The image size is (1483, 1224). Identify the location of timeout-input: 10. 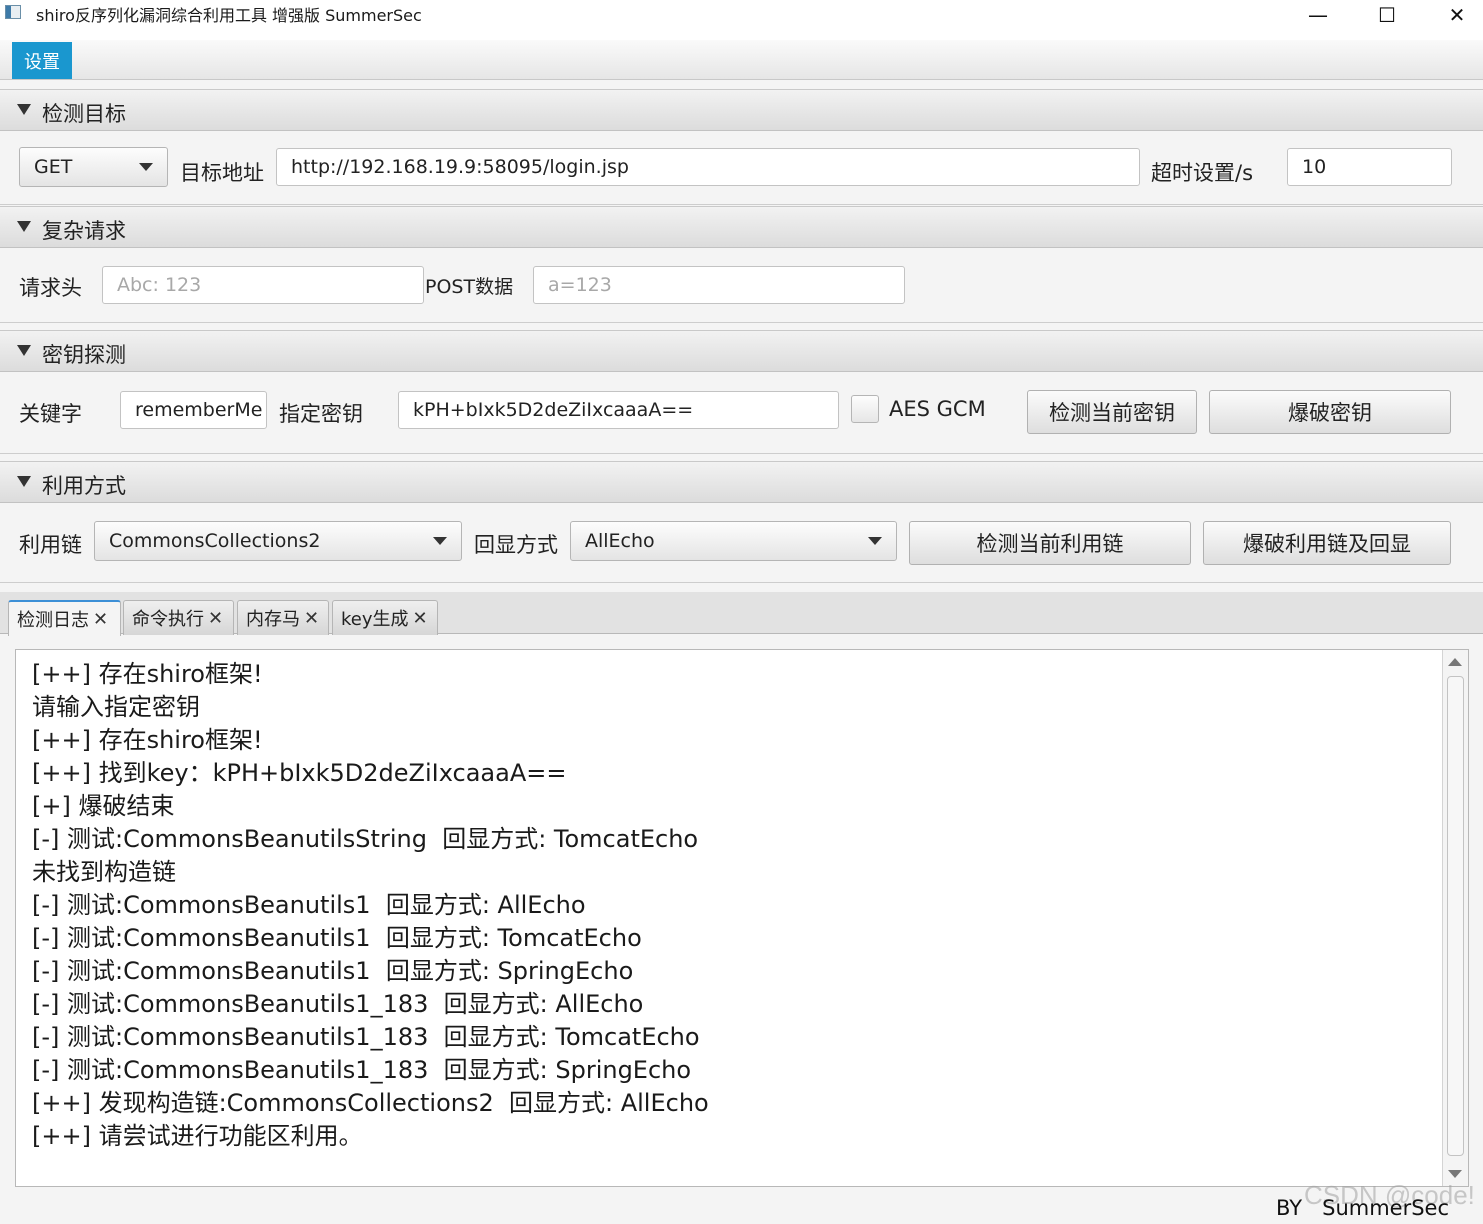
(1369, 167).